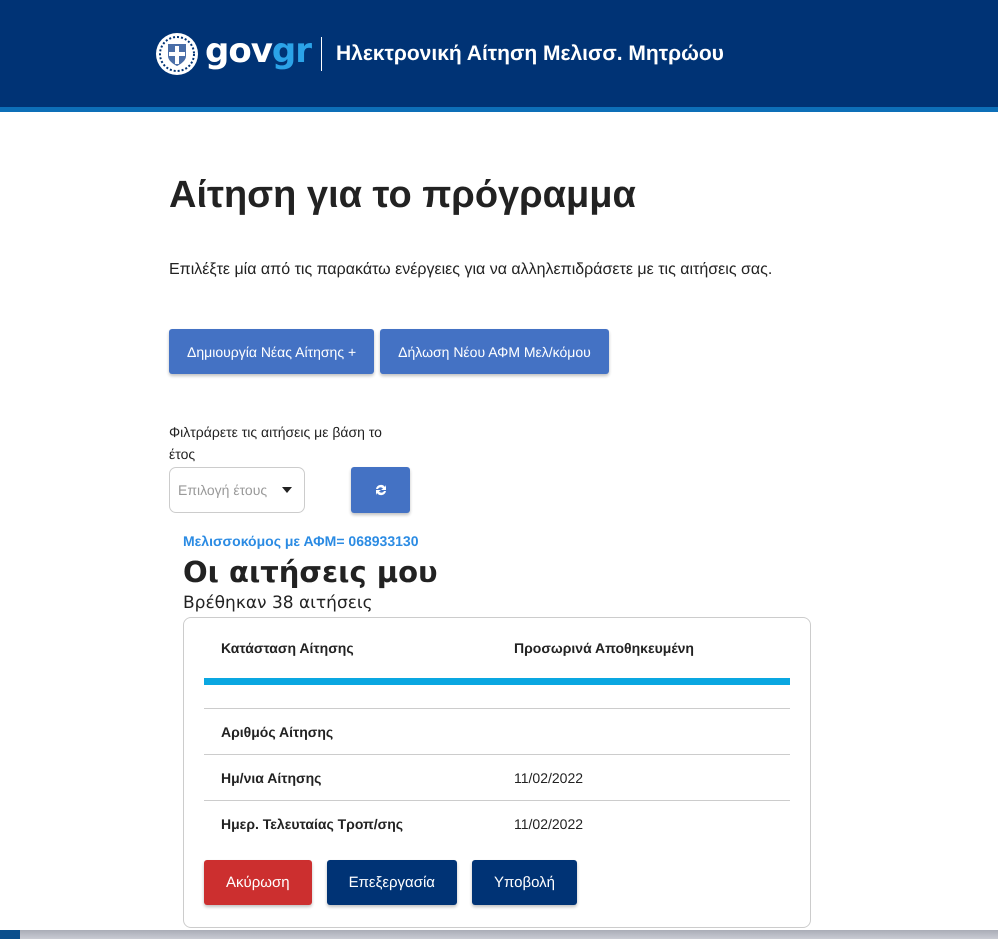  I want to click on field-label: Κατάσταση Αίτησης, so click(287, 648).